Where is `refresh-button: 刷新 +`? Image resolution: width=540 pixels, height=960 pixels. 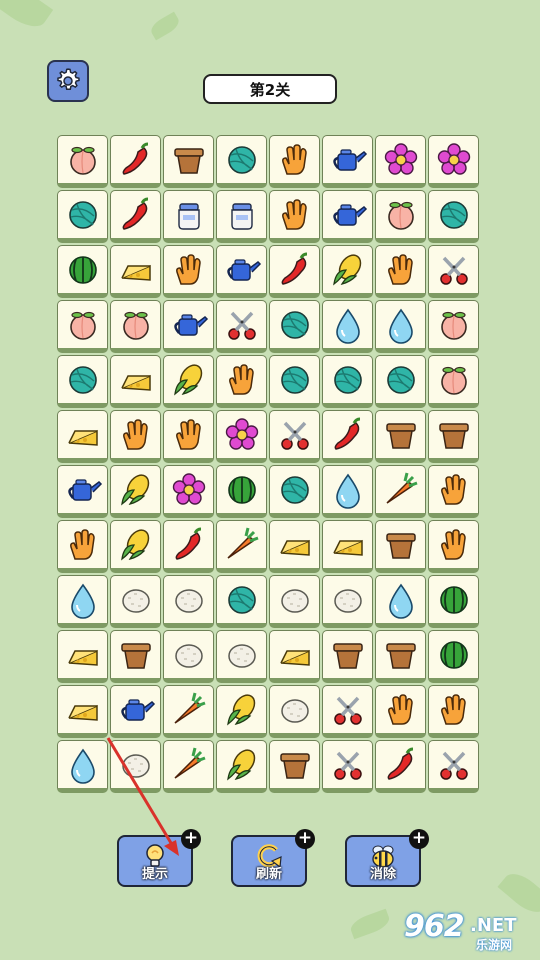 refresh-button: 刷新 + is located at coordinates (273, 858).